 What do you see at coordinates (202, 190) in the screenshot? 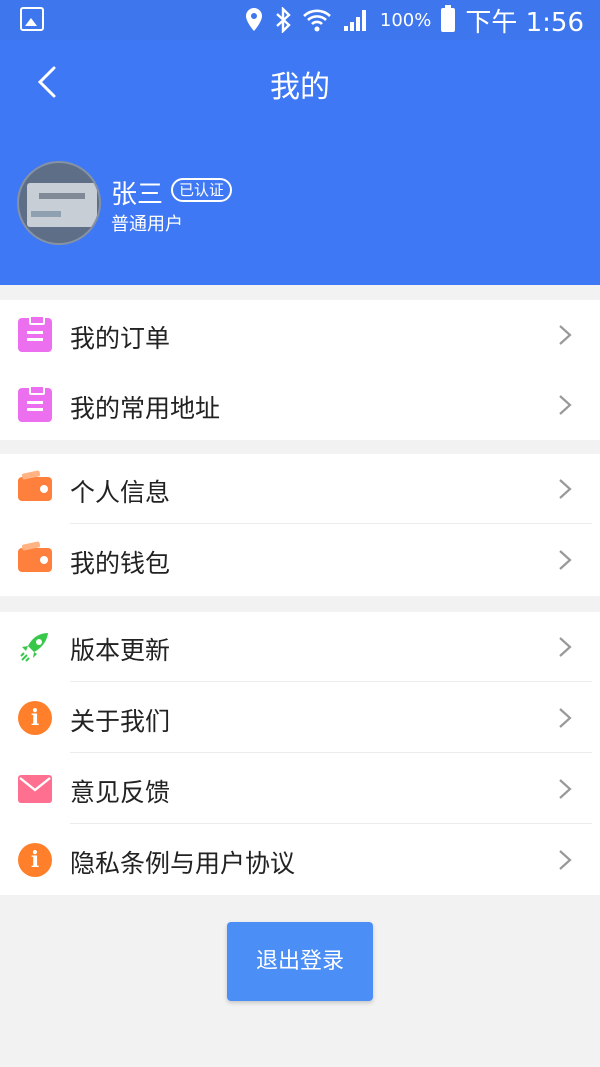
I see `verified-badge: 已认证` at bounding box center [202, 190].